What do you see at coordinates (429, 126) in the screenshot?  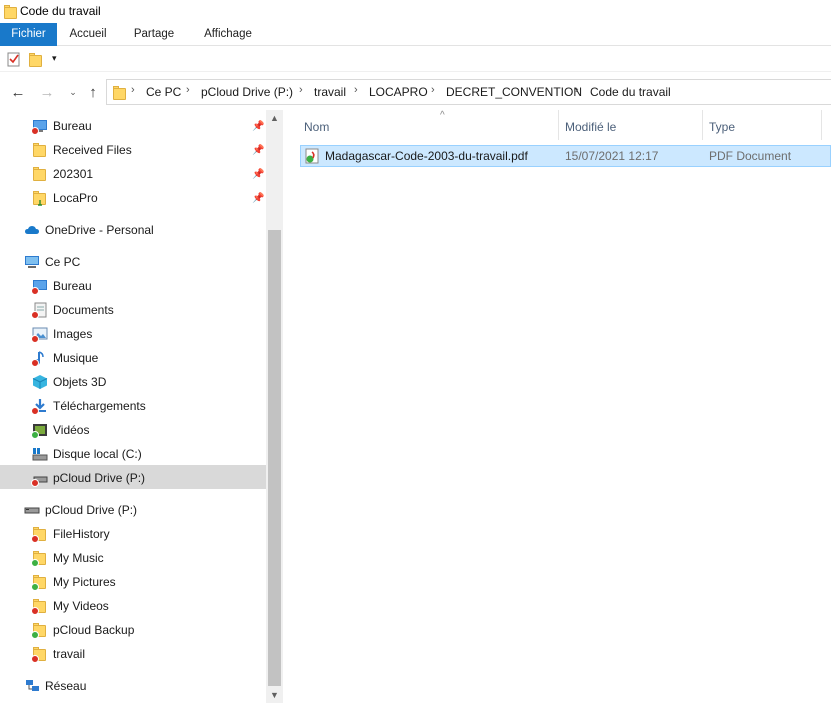 I see `column-header-name: ^ Nom` at bounding box center [429, 126].